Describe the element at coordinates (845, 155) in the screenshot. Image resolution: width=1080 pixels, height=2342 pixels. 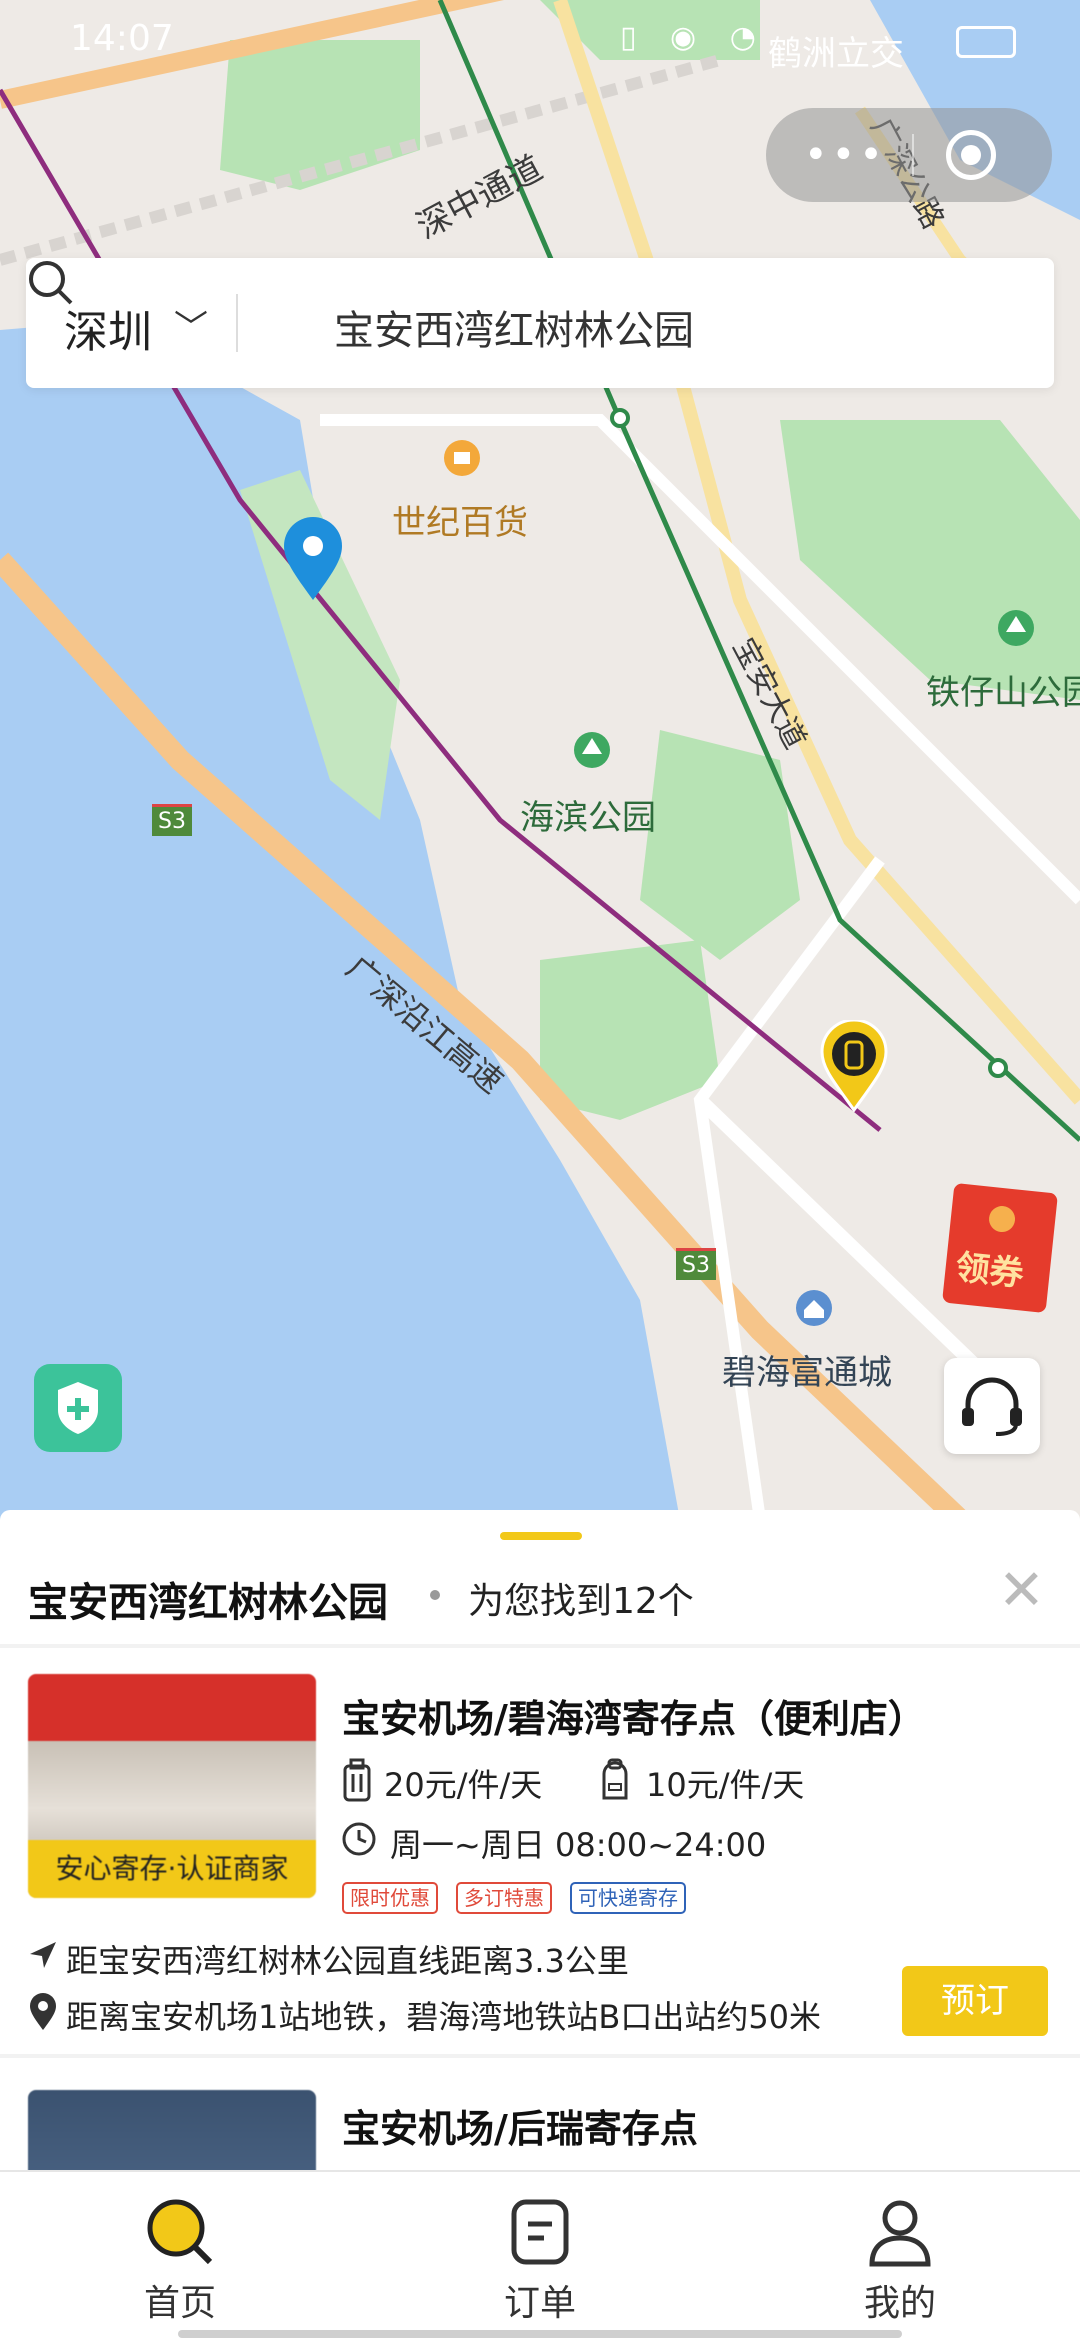
I see `more-icon: •••` at that location.